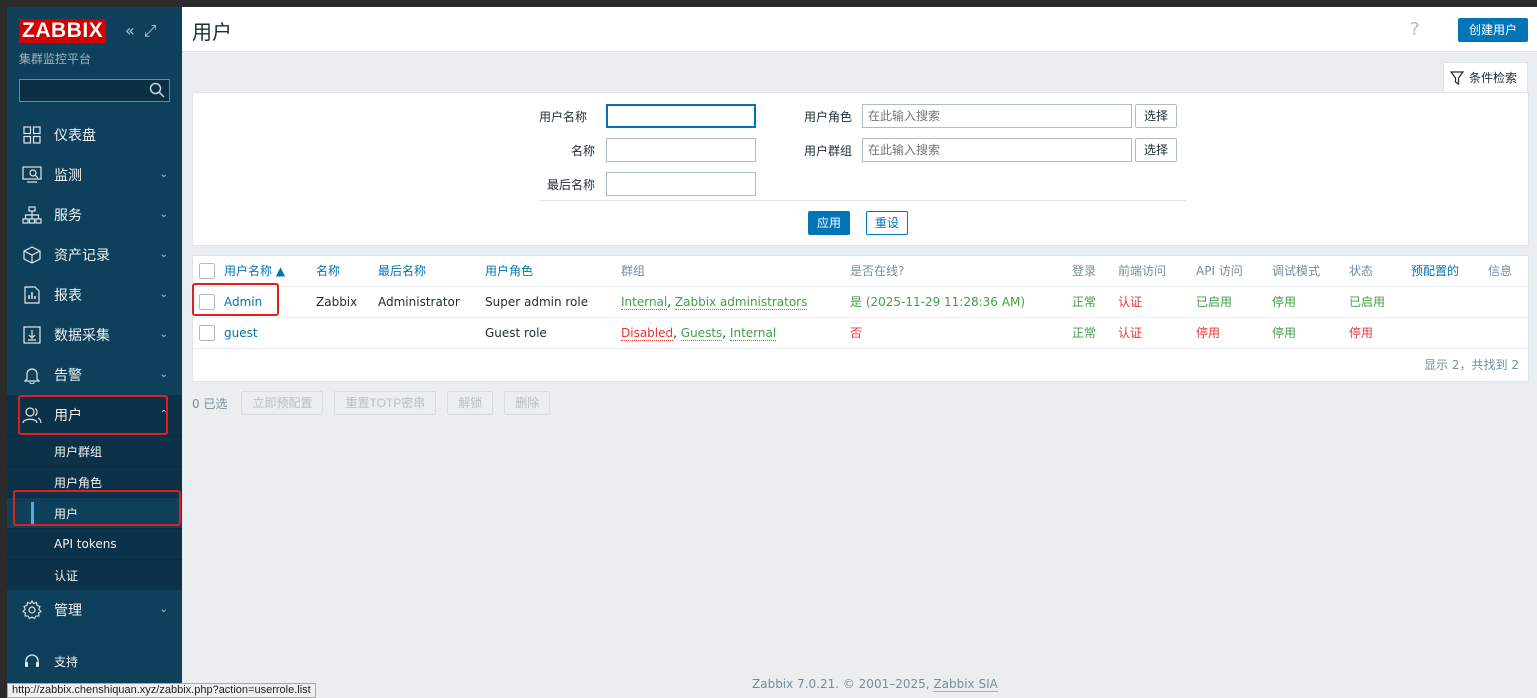 This screenshot has height=698, width=1537. I want to click on menu-label: 报表, so click(68, 296).